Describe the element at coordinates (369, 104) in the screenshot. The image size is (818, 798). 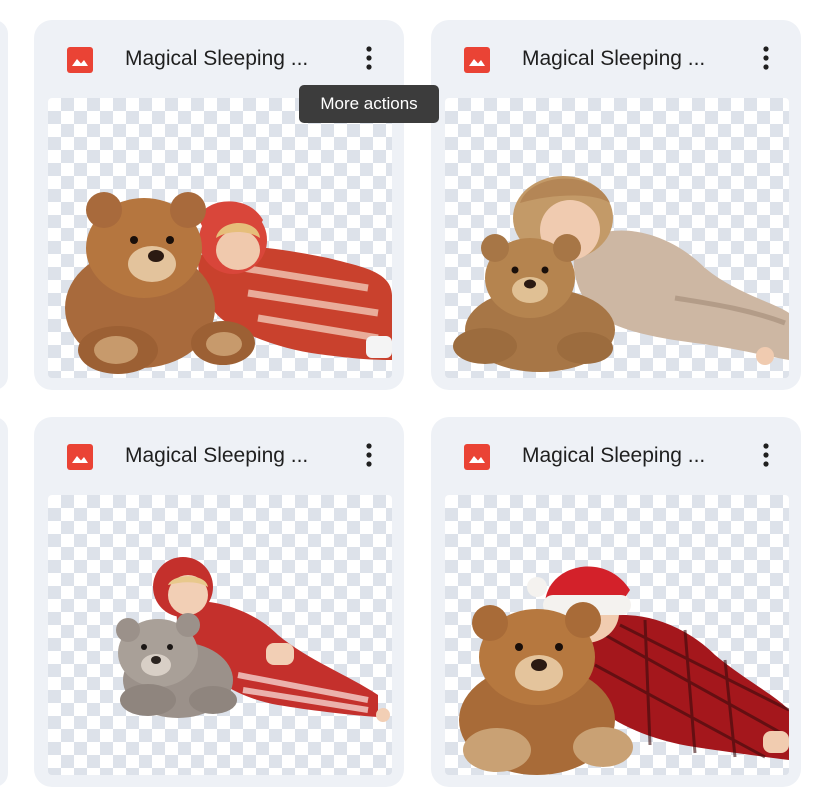
I see `more-actions-tooltip: More actions` at that location.